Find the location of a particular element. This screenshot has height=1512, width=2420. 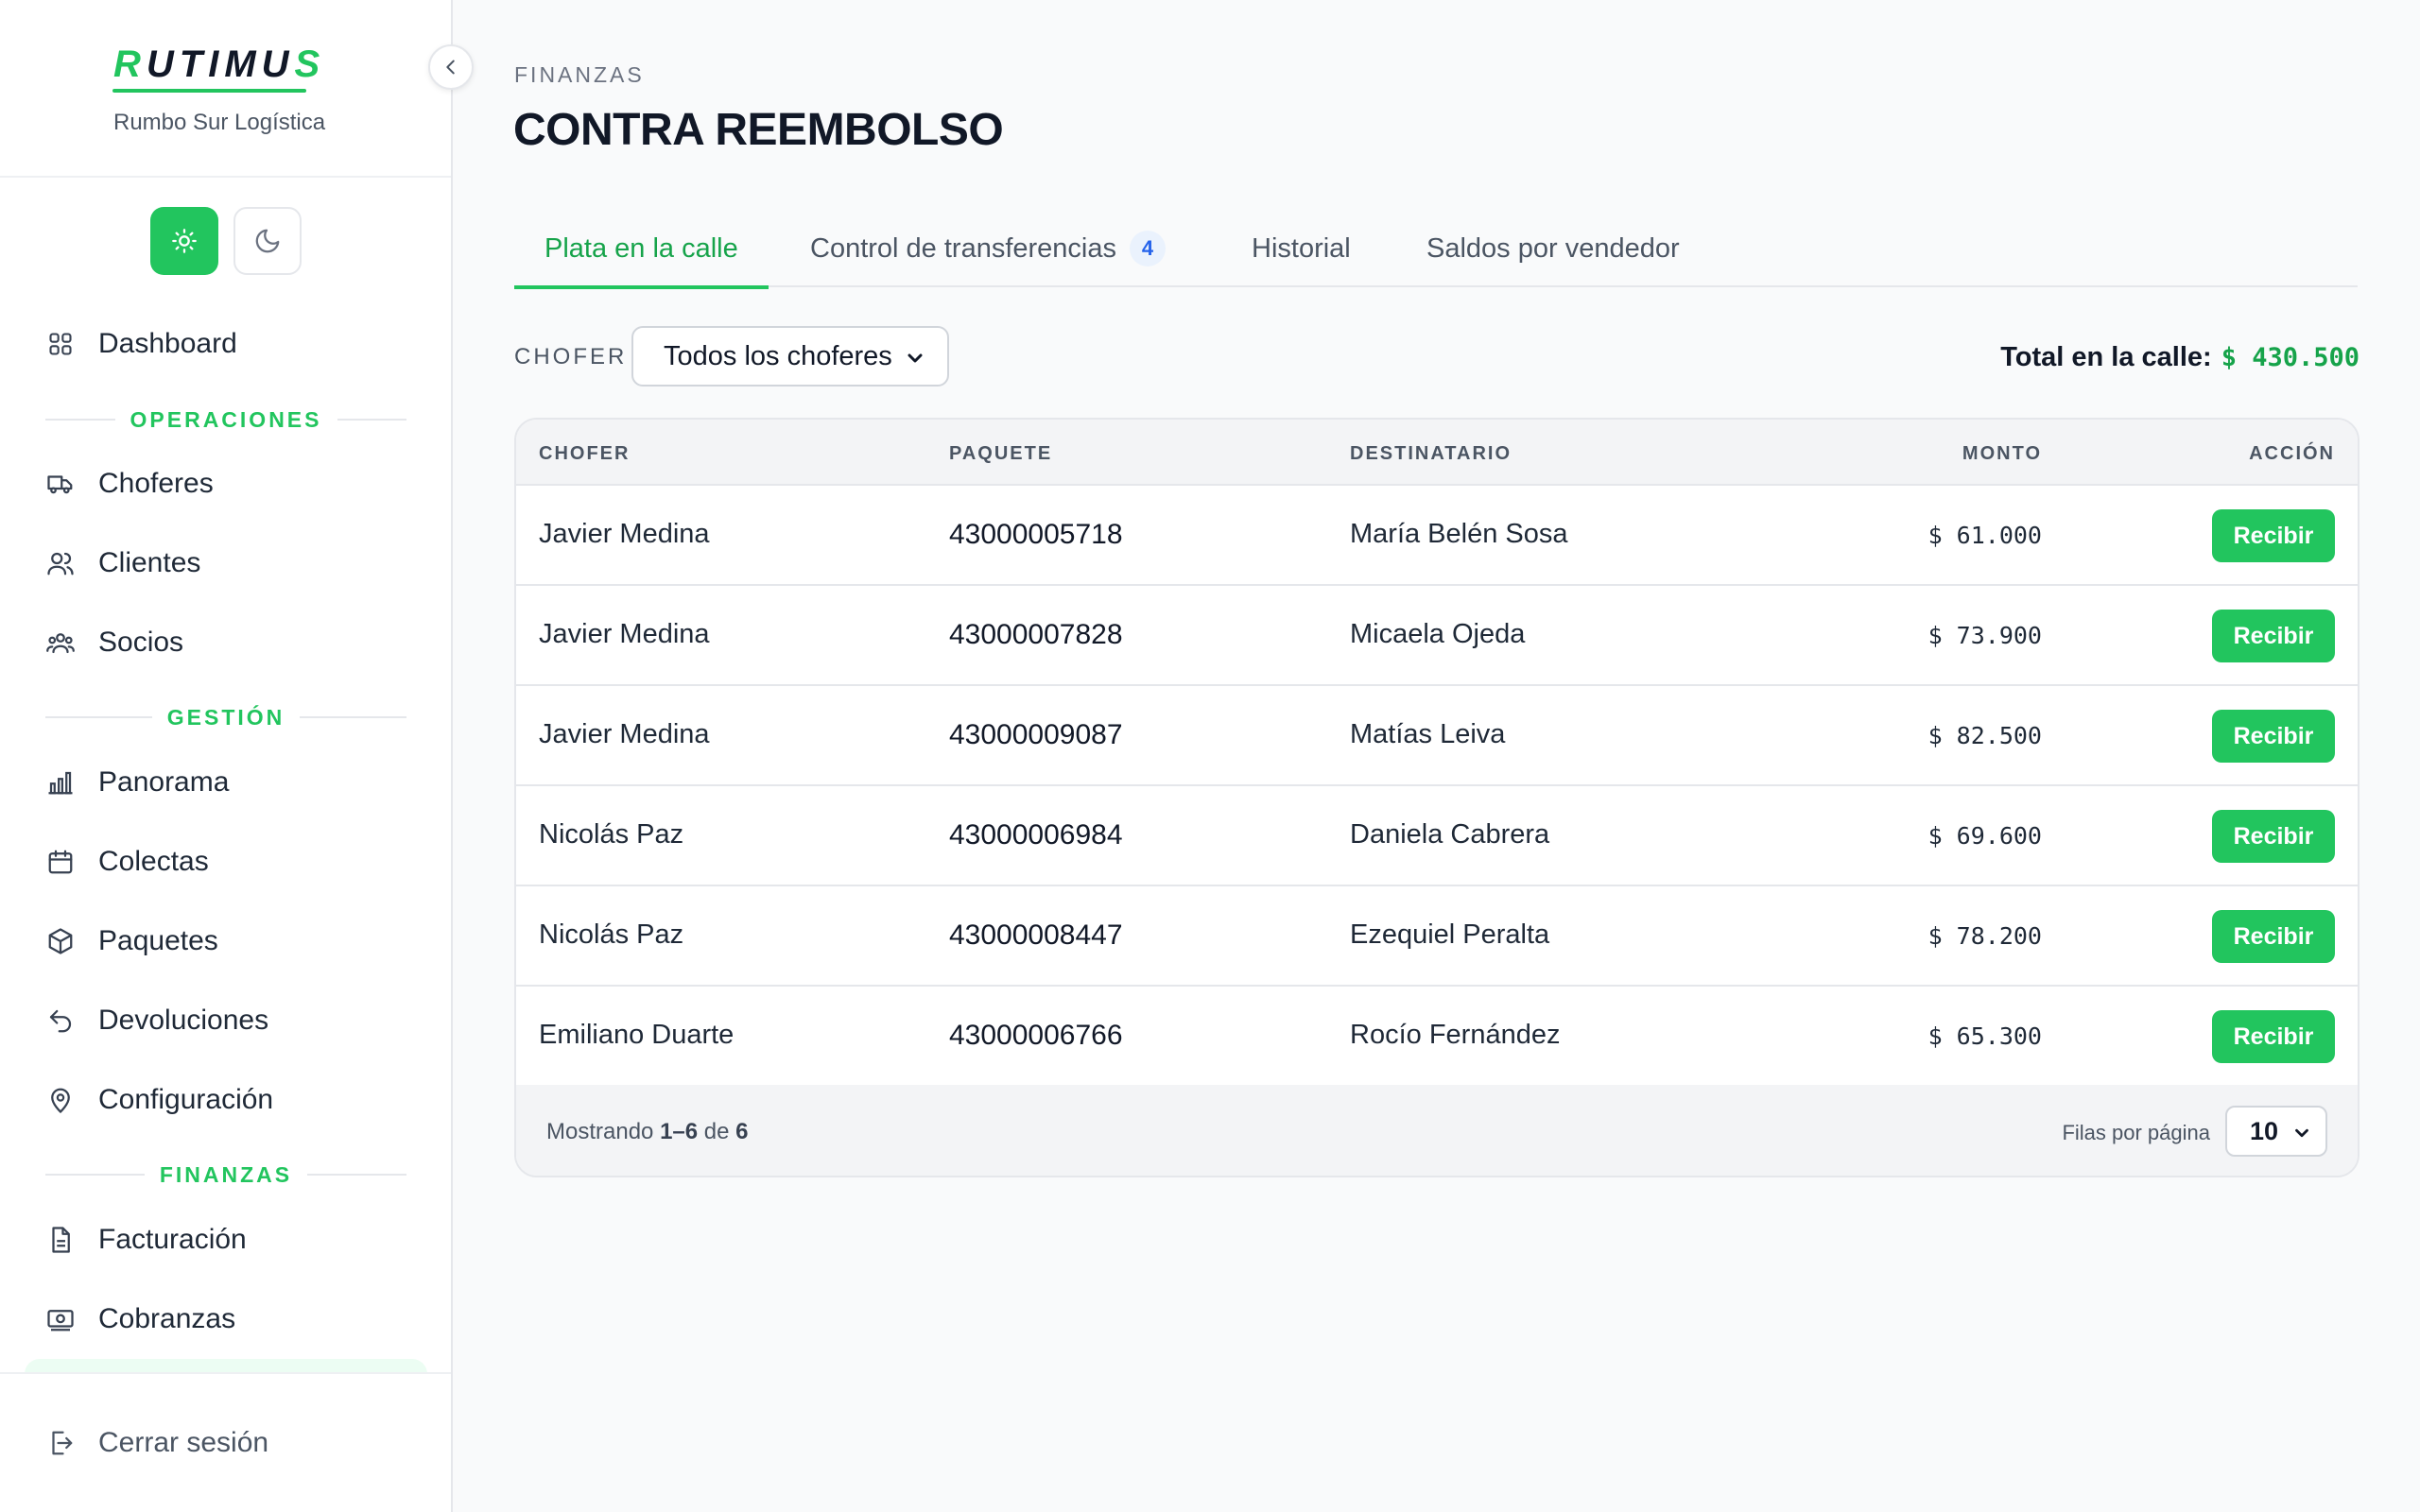

sidebar-item-label: Facturación is located at coordinates (172, 1239).